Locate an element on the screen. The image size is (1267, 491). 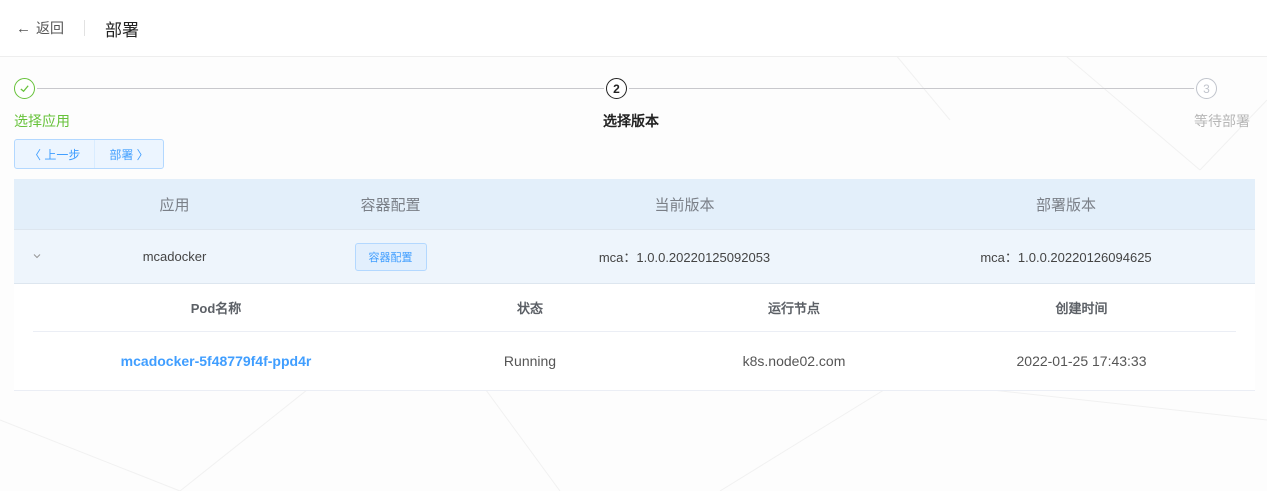
back-button: ← 返回 is located at coordinates (40, 28).